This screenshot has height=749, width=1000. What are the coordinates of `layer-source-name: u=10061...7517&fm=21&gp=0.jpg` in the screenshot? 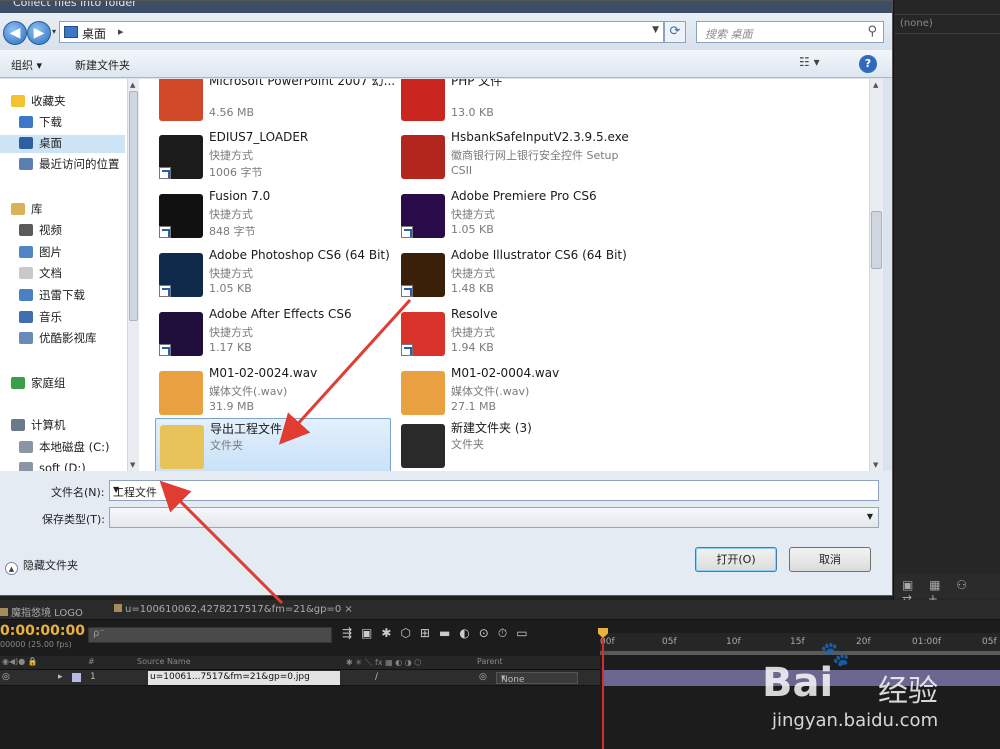 It's located at (244, 678).